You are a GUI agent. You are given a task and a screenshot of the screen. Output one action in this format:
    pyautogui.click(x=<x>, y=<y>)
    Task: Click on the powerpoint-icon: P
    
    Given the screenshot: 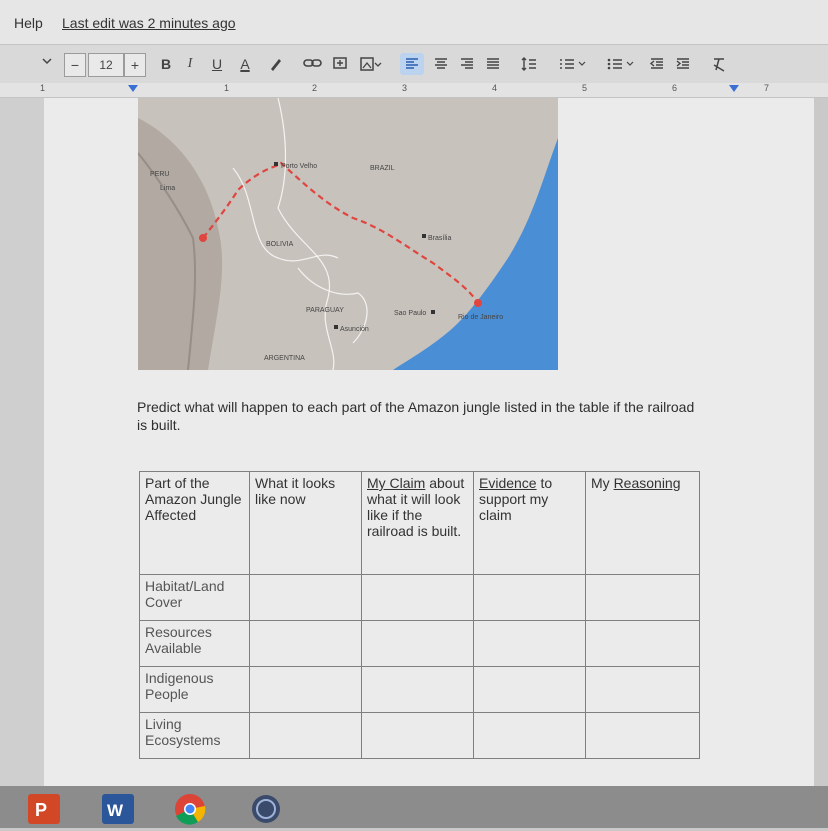 What is the action you would take?
    pyautogui.click(x=44, y=809)
    